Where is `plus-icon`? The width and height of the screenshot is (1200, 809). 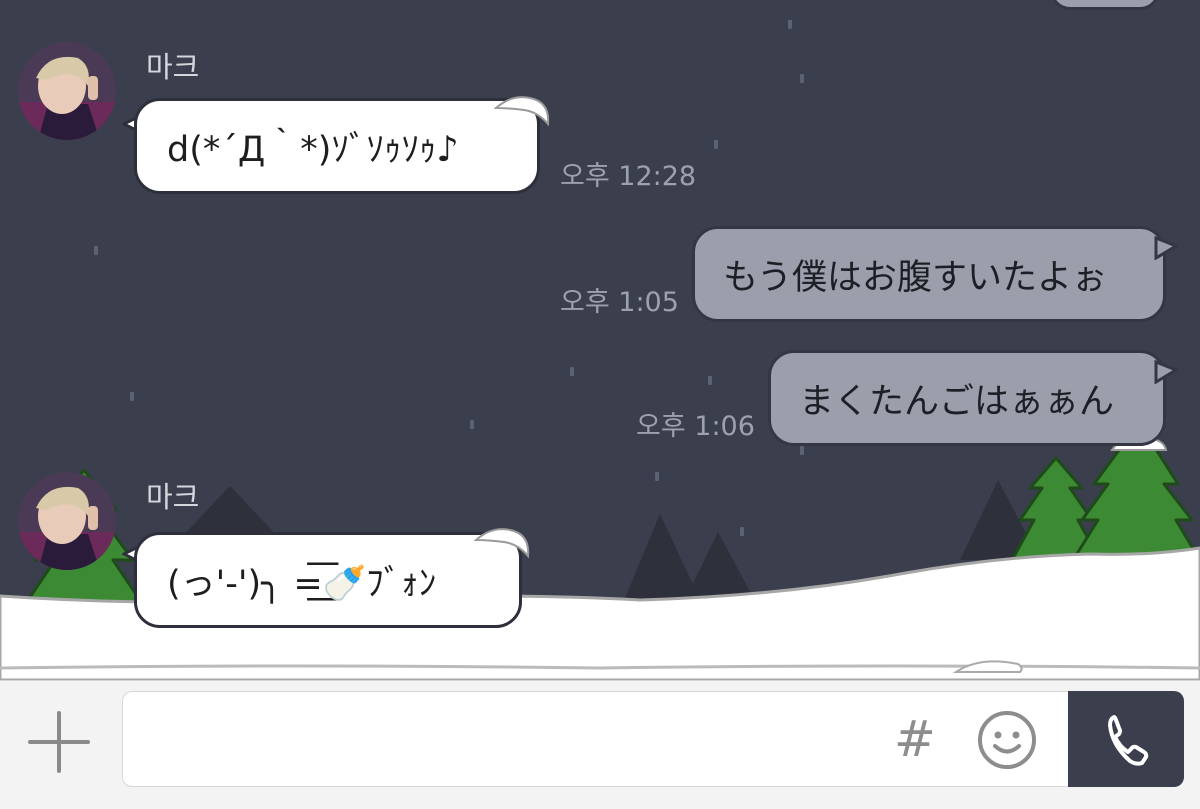
plus-icon is located at coordinates (59, 742).